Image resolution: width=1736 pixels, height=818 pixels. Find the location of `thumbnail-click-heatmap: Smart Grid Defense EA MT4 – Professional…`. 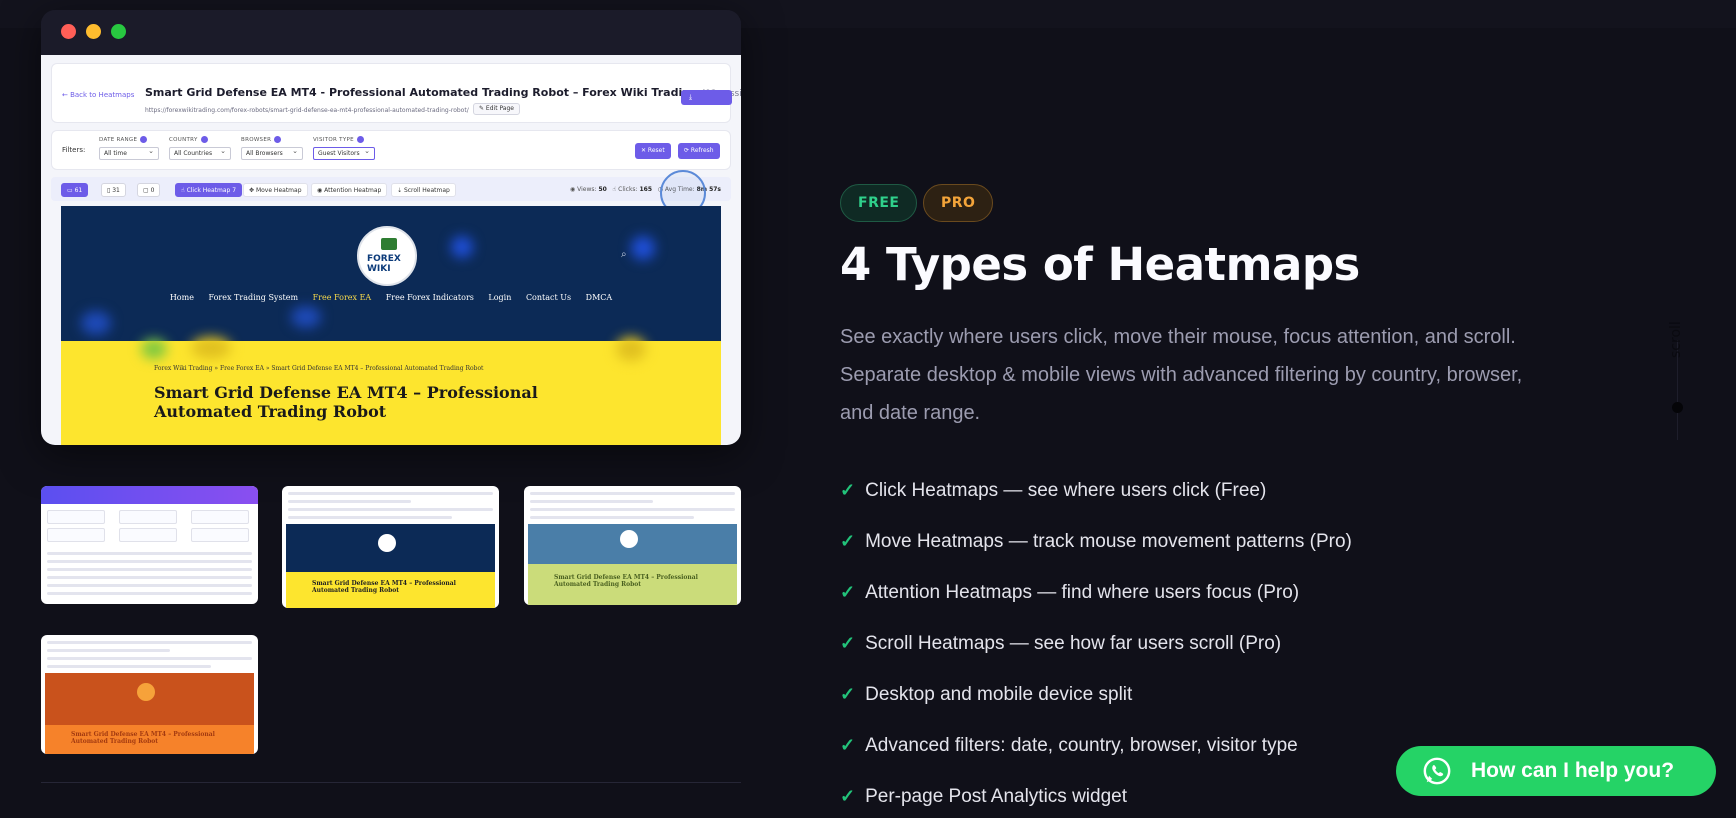

thumbnail-click-heatmap: Smart Grid Defense EA MT4 – Professional… is located at coordinates (390, 547).